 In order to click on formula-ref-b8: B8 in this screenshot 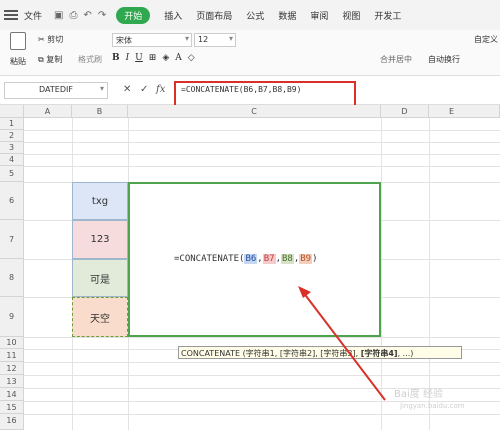, I will do `click(287, 259)`.